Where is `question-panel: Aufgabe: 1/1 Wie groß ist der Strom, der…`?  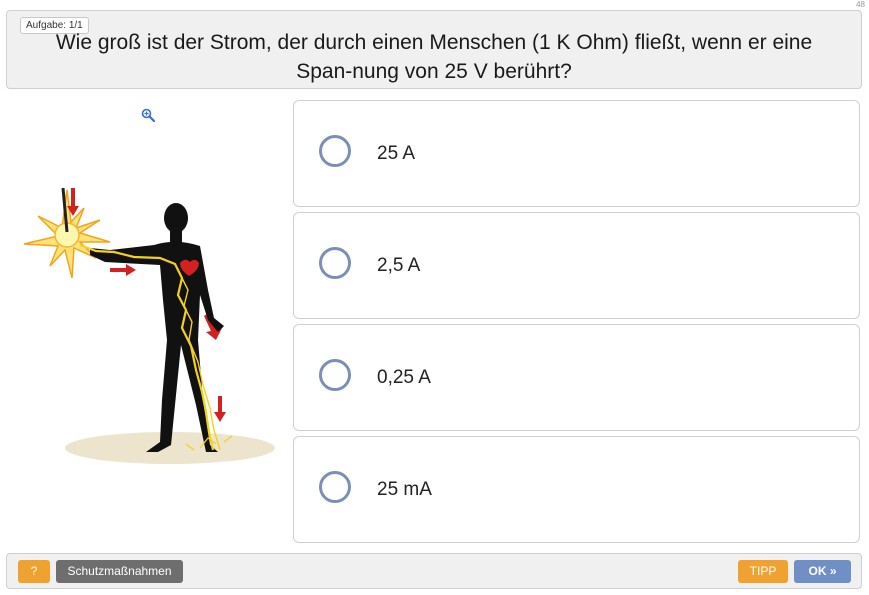
question-panel: Aufgabe: 1/1 Wie groß ist der Strom, der… is located at coordinates (434, 49).